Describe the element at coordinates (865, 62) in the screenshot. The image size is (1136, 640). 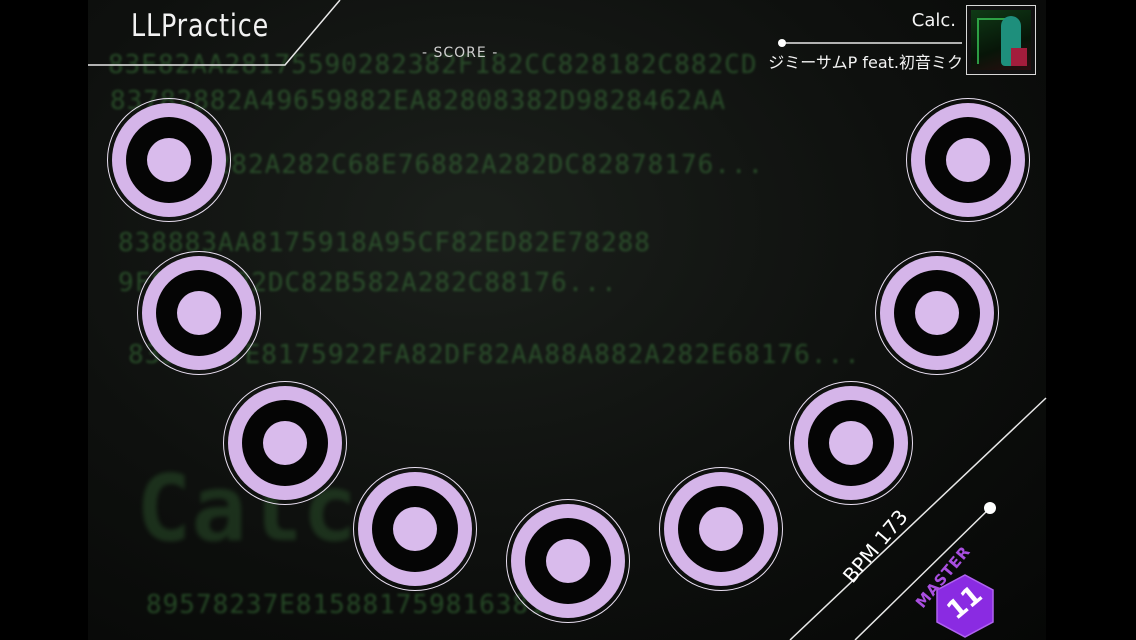
I see `song-artist: ジミーサムP feat.初音ミク` at that location.